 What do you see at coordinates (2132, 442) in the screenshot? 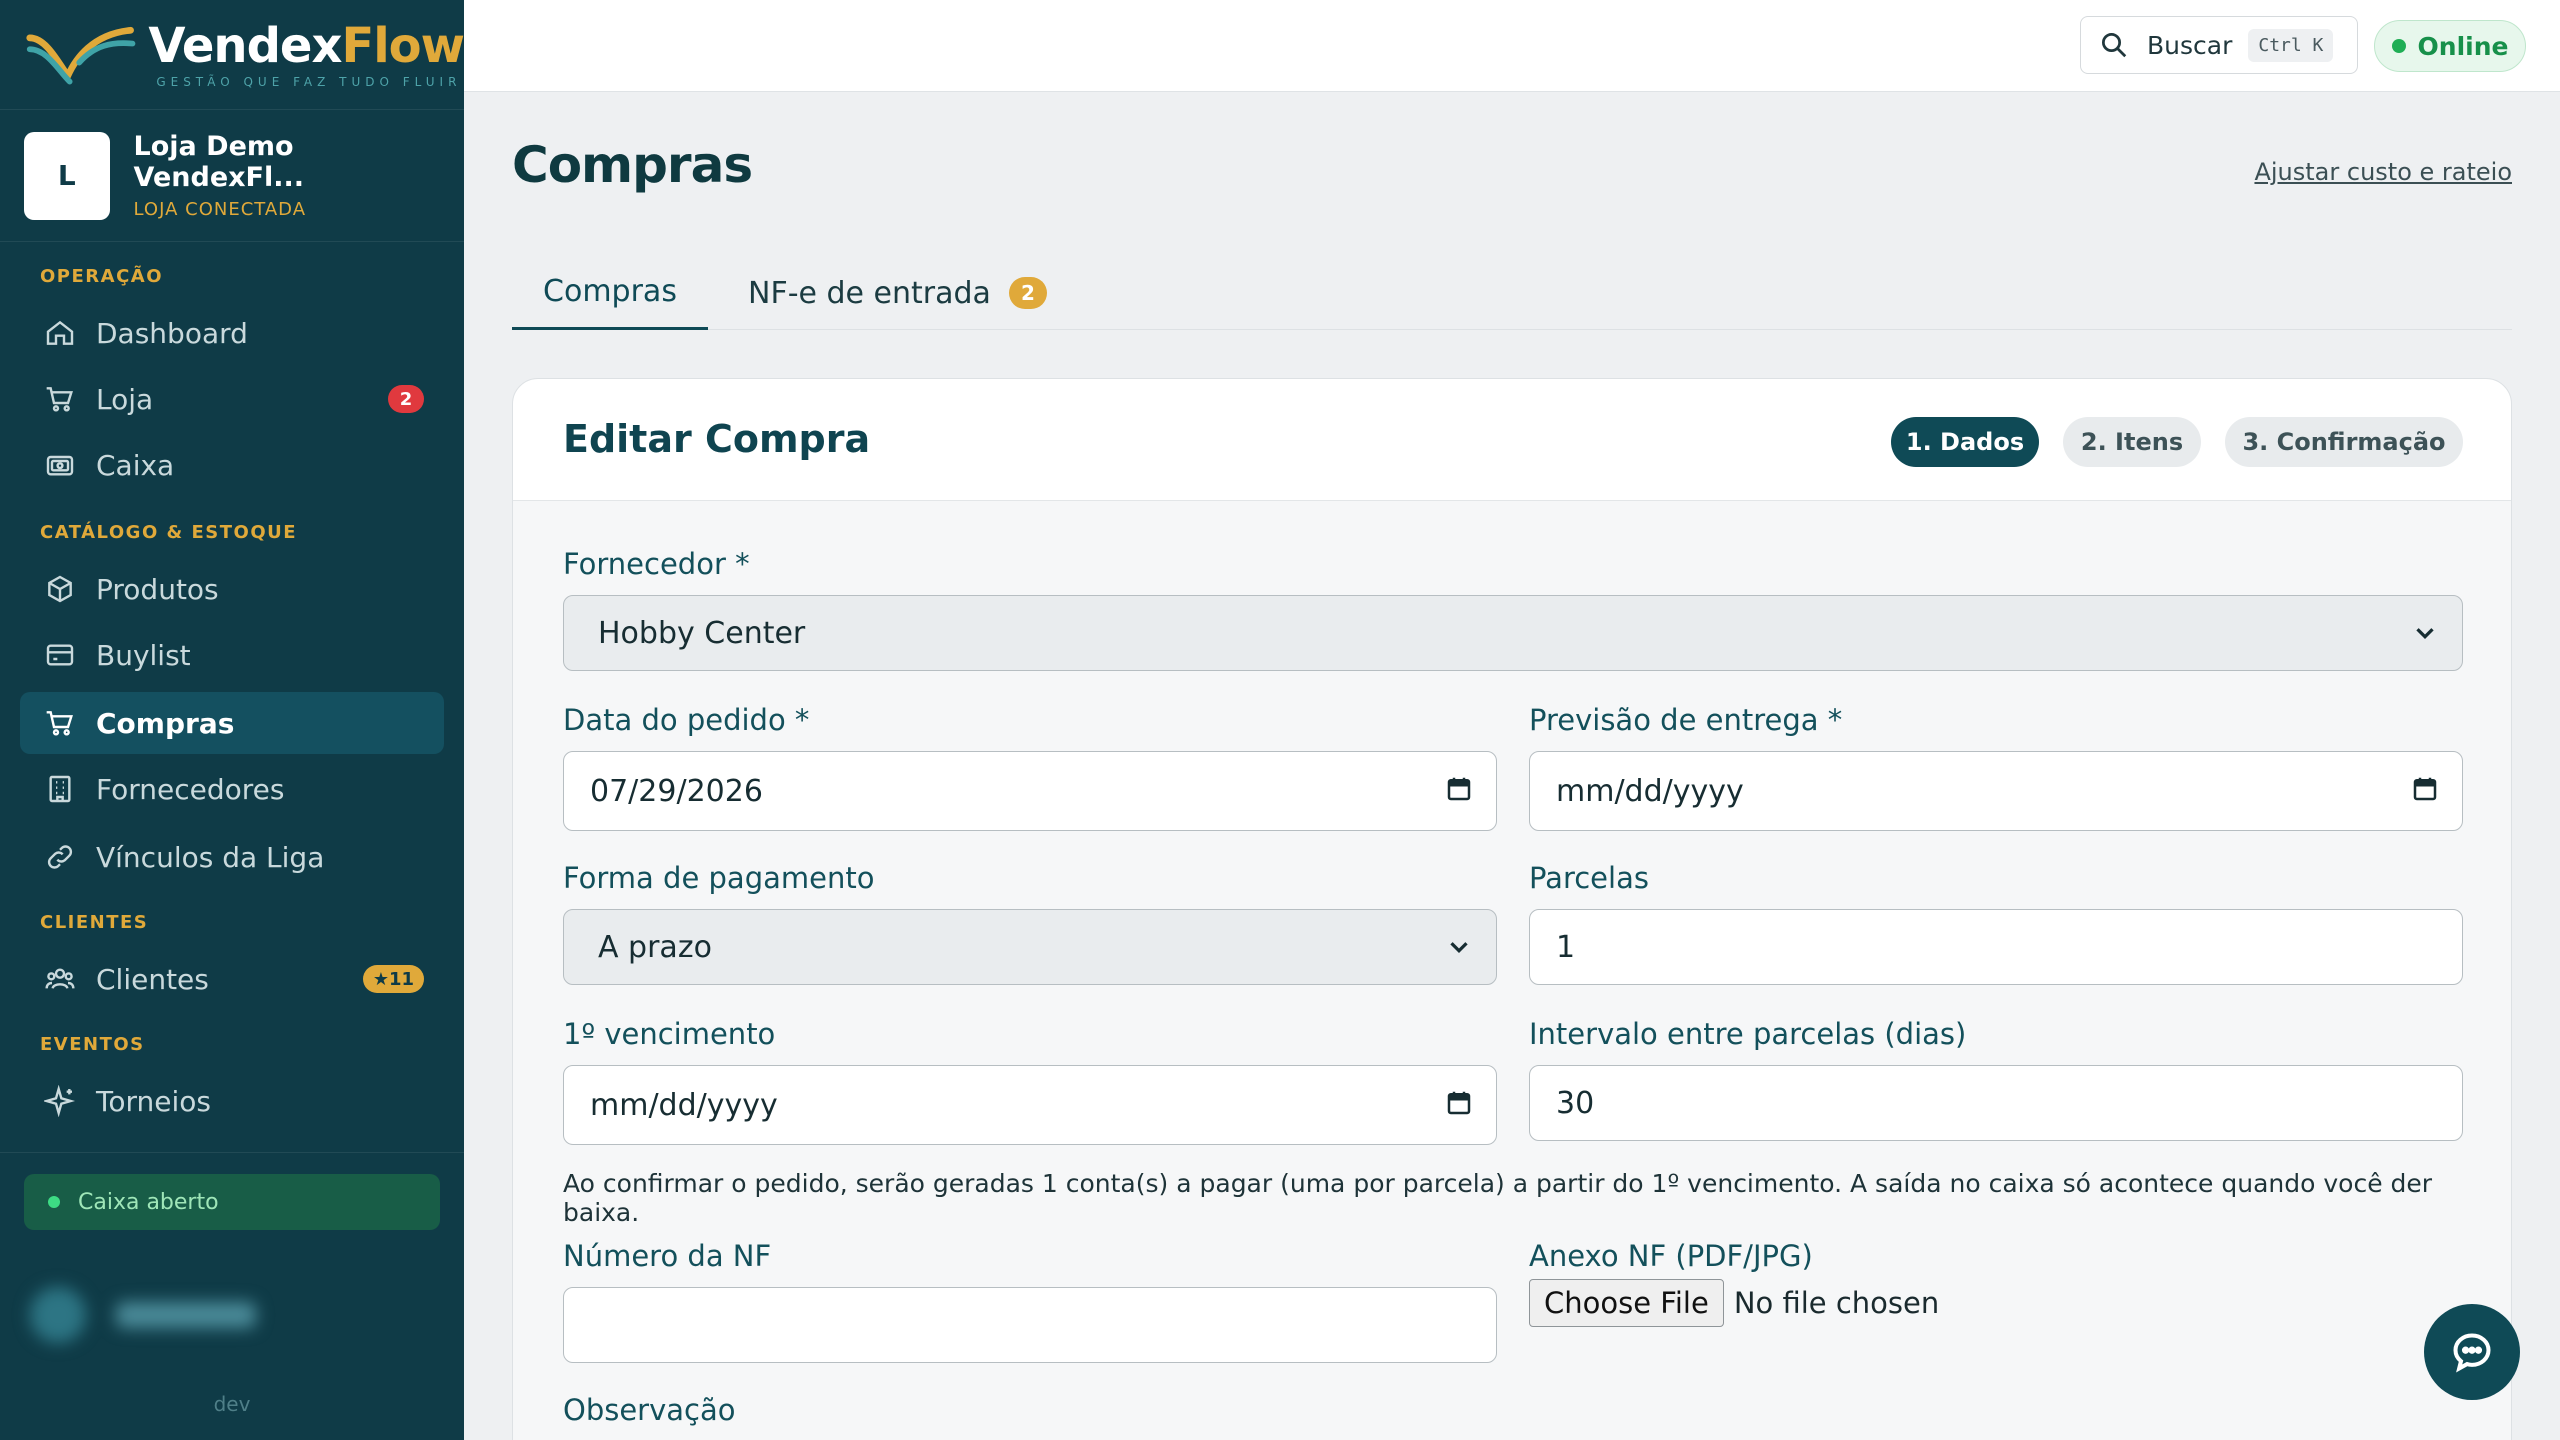
I see `step-itens: 2. Itens` at bounding box center [2132, 442].